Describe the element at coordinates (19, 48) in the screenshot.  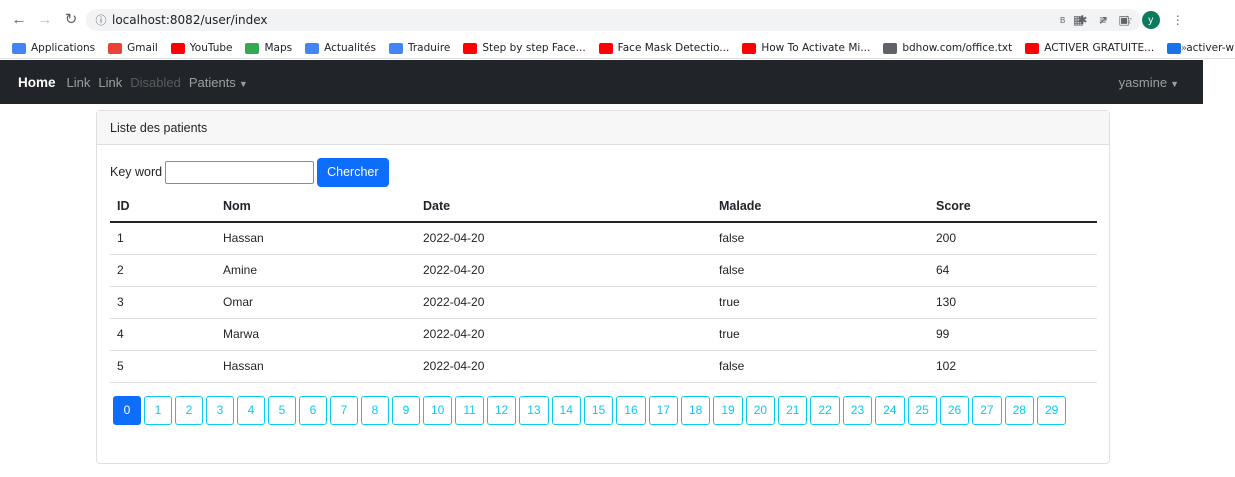
I see `apps-grid-icon` at that location.